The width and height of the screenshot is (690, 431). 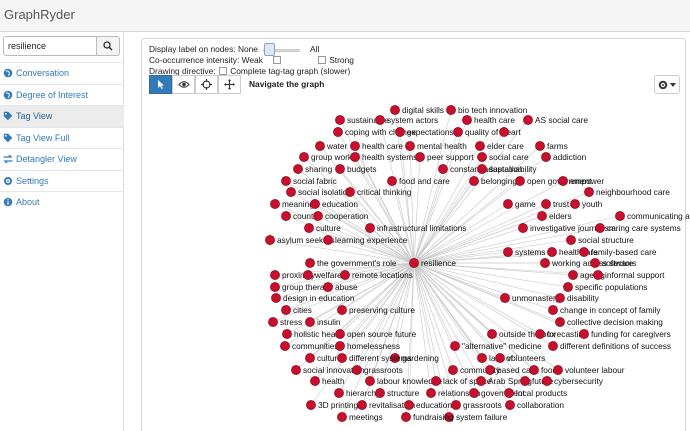 I want to click on graph-node: addiction, so click(x=564, y=157).